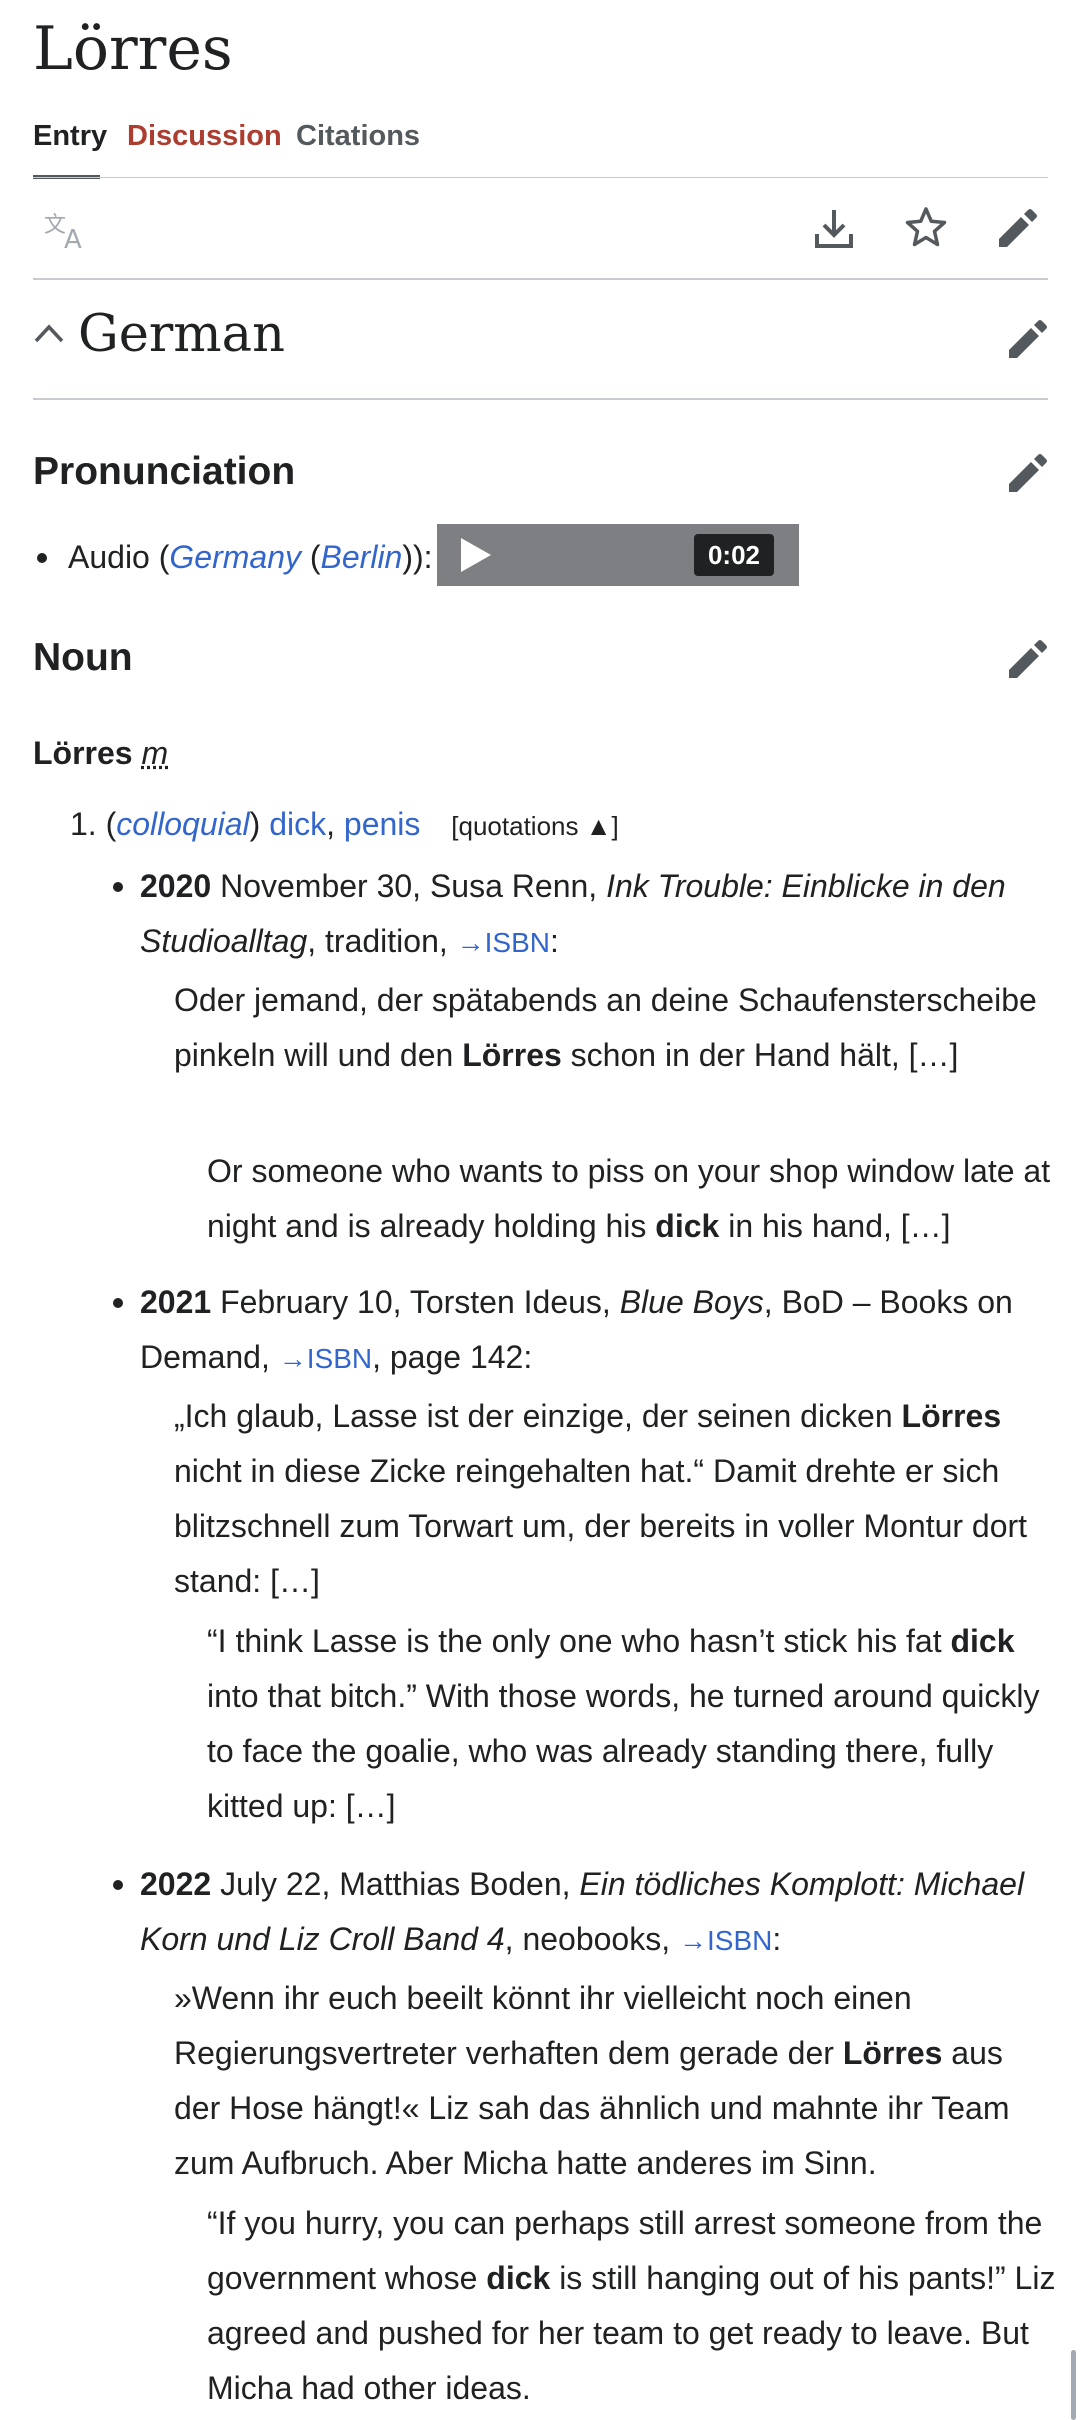 This screenshot has width=1080, height=2420. Describe the element at coordinates (70, 136) in the screenshot. I see `tab-entry: Entry` at that location.